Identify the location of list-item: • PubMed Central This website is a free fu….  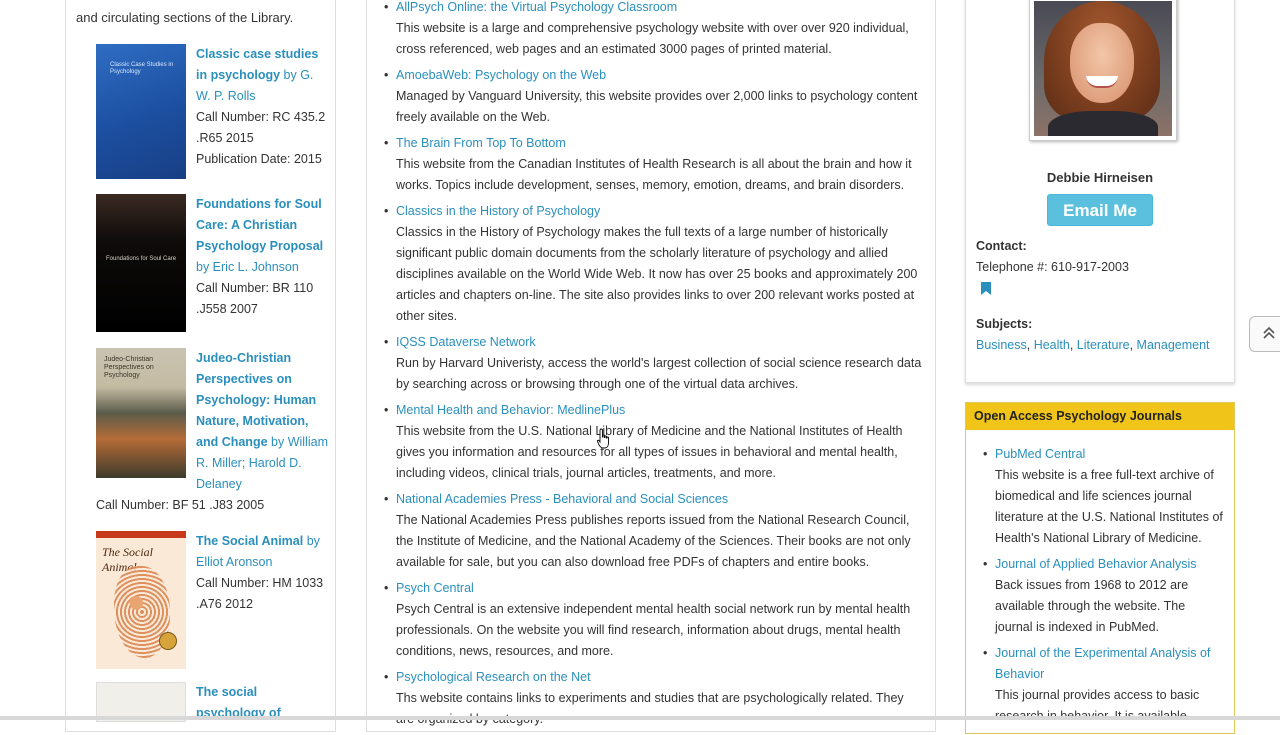
(1103, 496).